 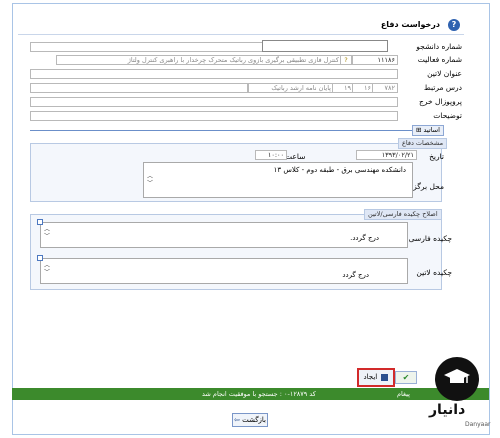 I want to click on advisors-tab-label: اساتید, so click(x=431, y=130).